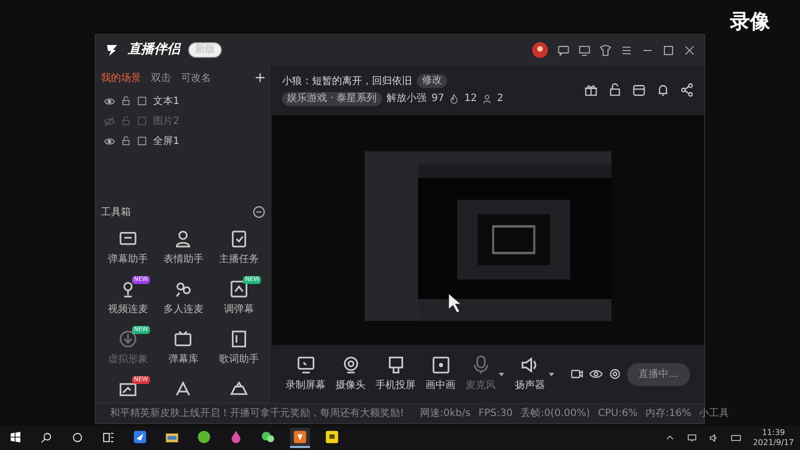 The width and height of the screenshot is (800, 450). Describe the element at coordinates (669, 413) in the screenshot. I see `status-stat: 内存:16%` at that location.